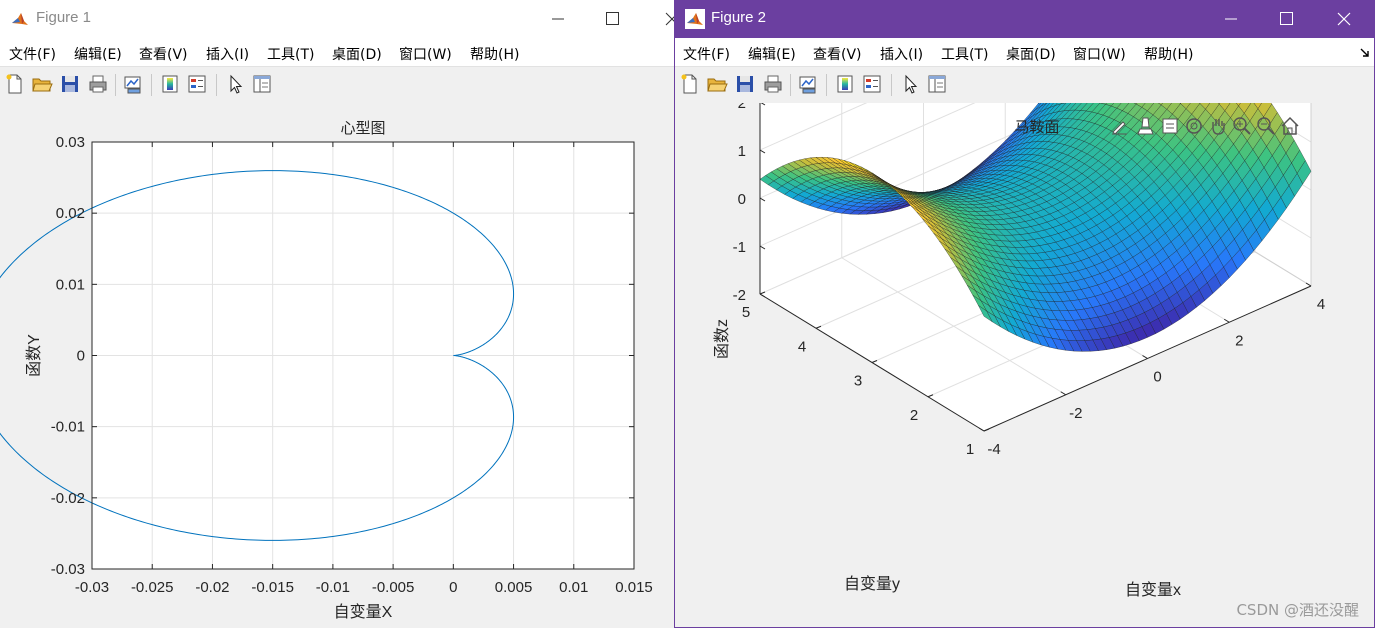 The image size is (1375, 628). I want to click on y-tick-label: 4, so click(802, 346).